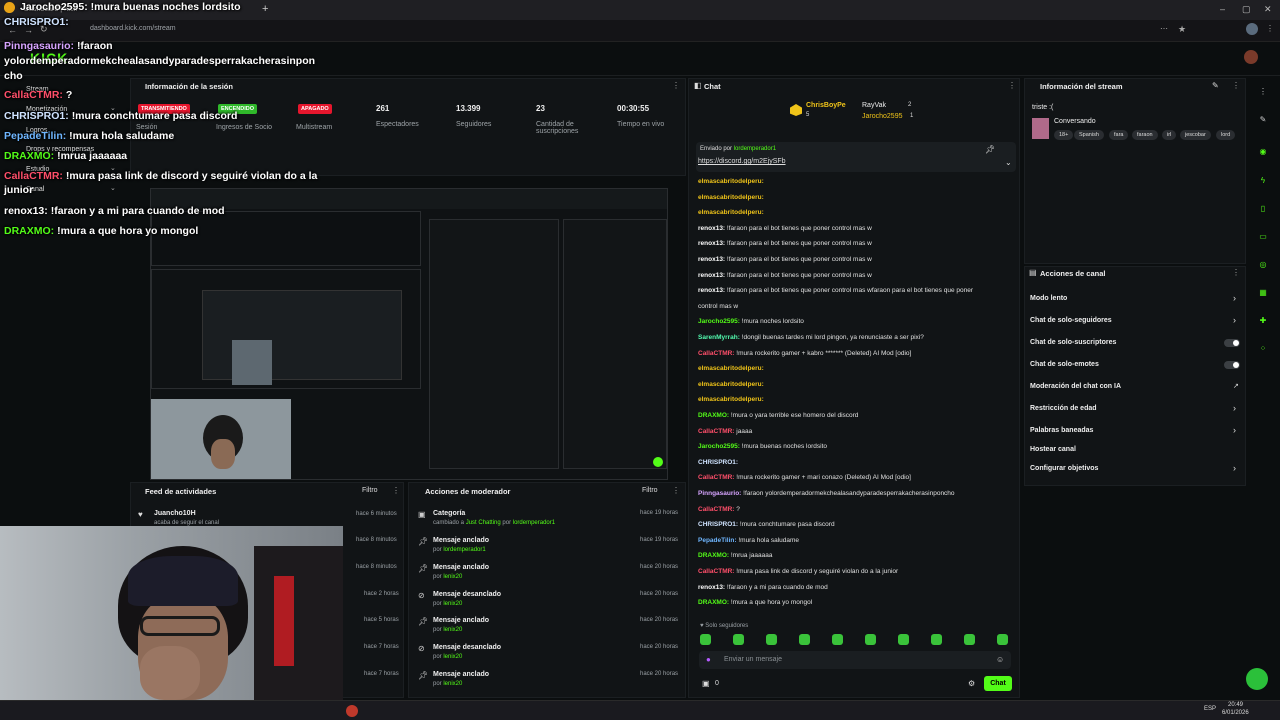 The height and width of the screenshot is (720, 1280). I want to click on tag-chip: faraon, so click(1145, 135).